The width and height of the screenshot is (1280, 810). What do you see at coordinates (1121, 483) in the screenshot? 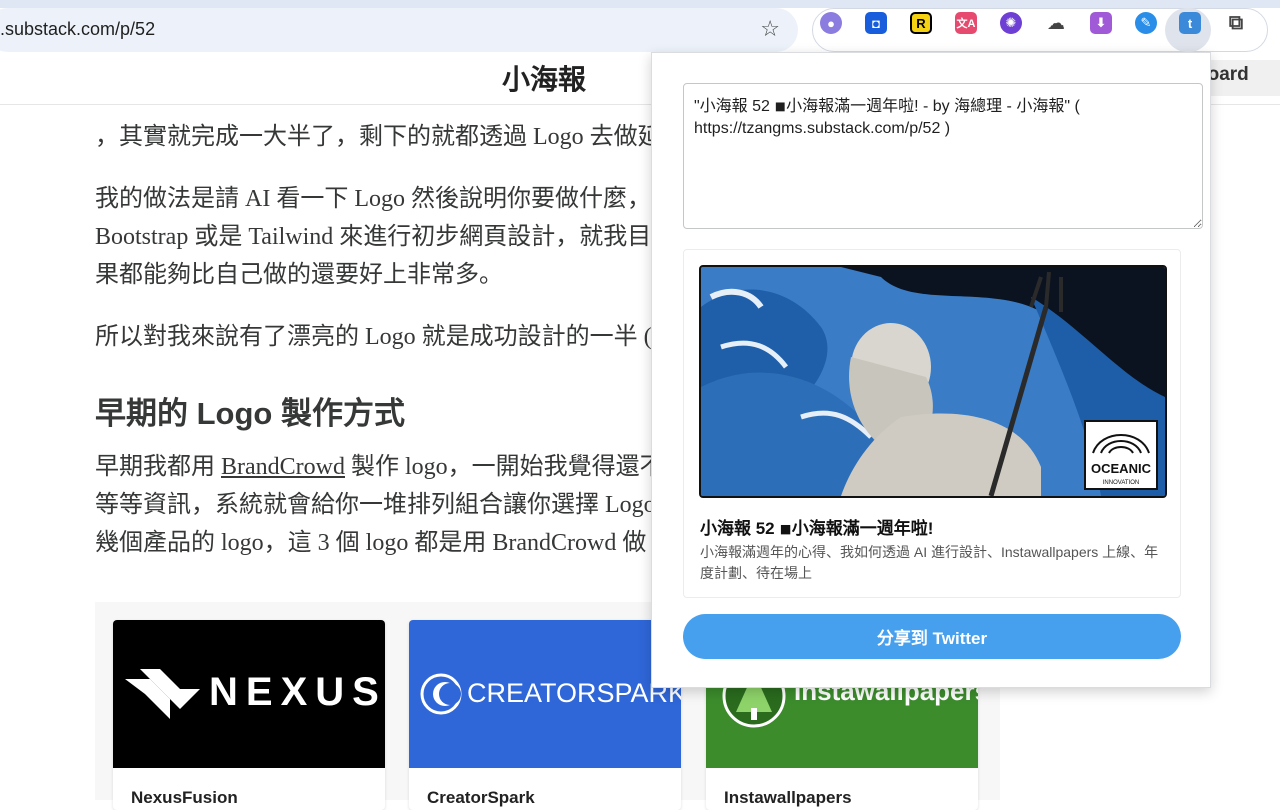
I see `badge-subtitle: INNOVATION` at bounding box center [1121, 483].